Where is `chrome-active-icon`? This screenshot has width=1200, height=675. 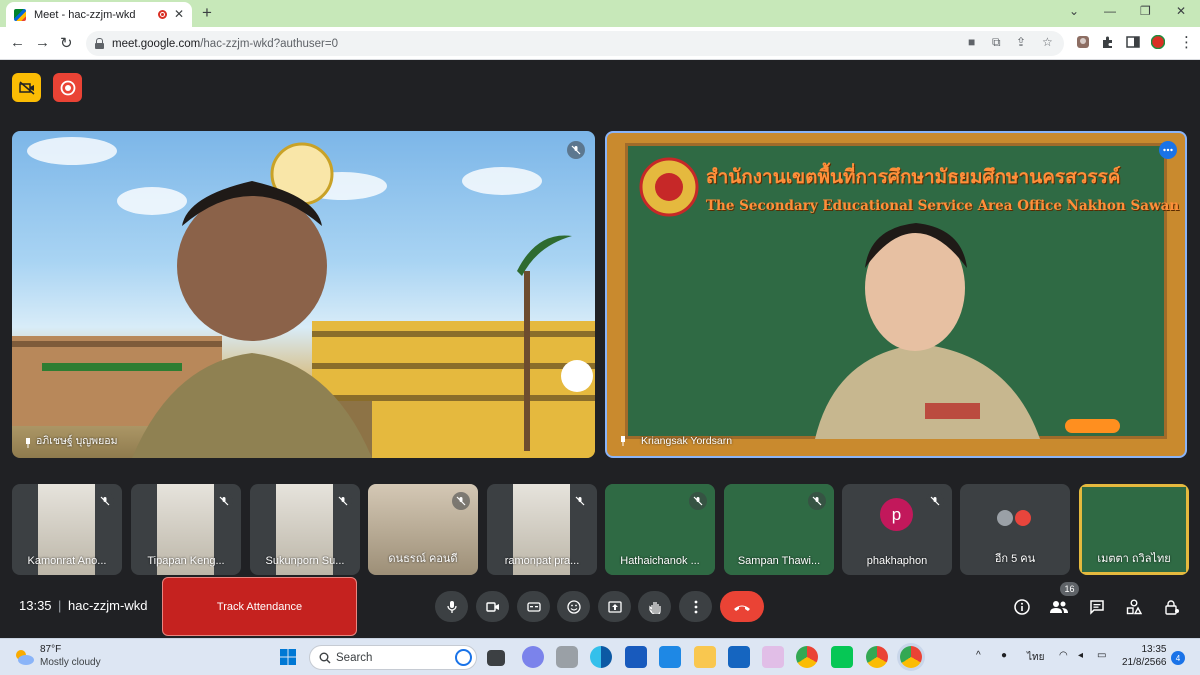 chrome-active-icon is located at coordinates (911, 657).